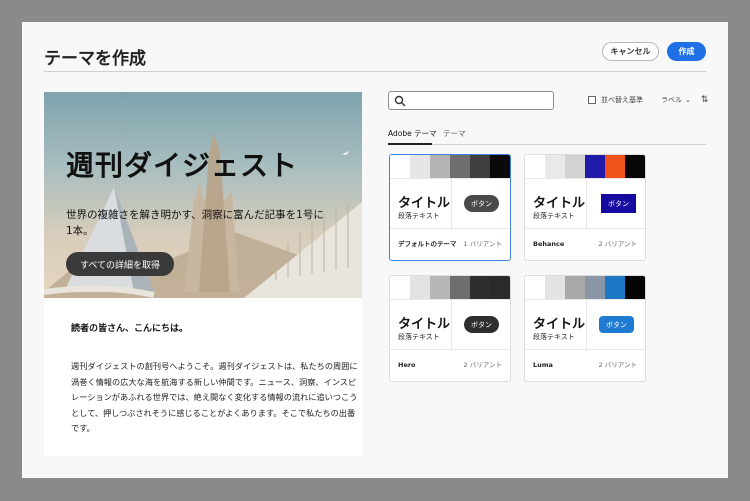  What do you see at coordinates (705, 100) in the screenshot?
I see `sort-direction-icon: ⇅` at bounding box center [705, 100].